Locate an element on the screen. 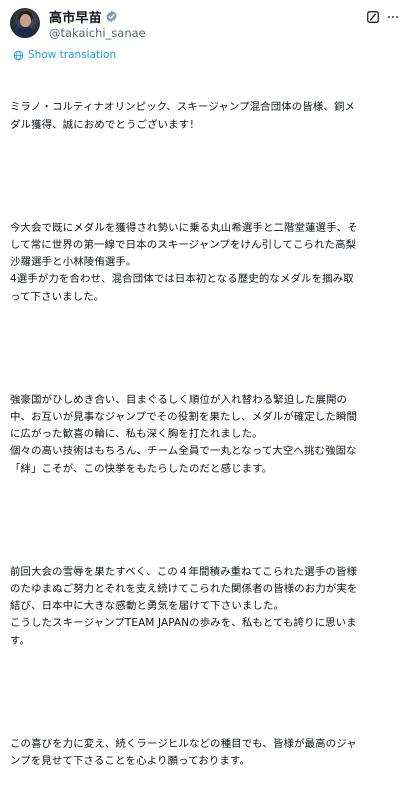 The width and height of the screenshot is (407, 805). verified-badge-icon is located at coordinates (111, 16).